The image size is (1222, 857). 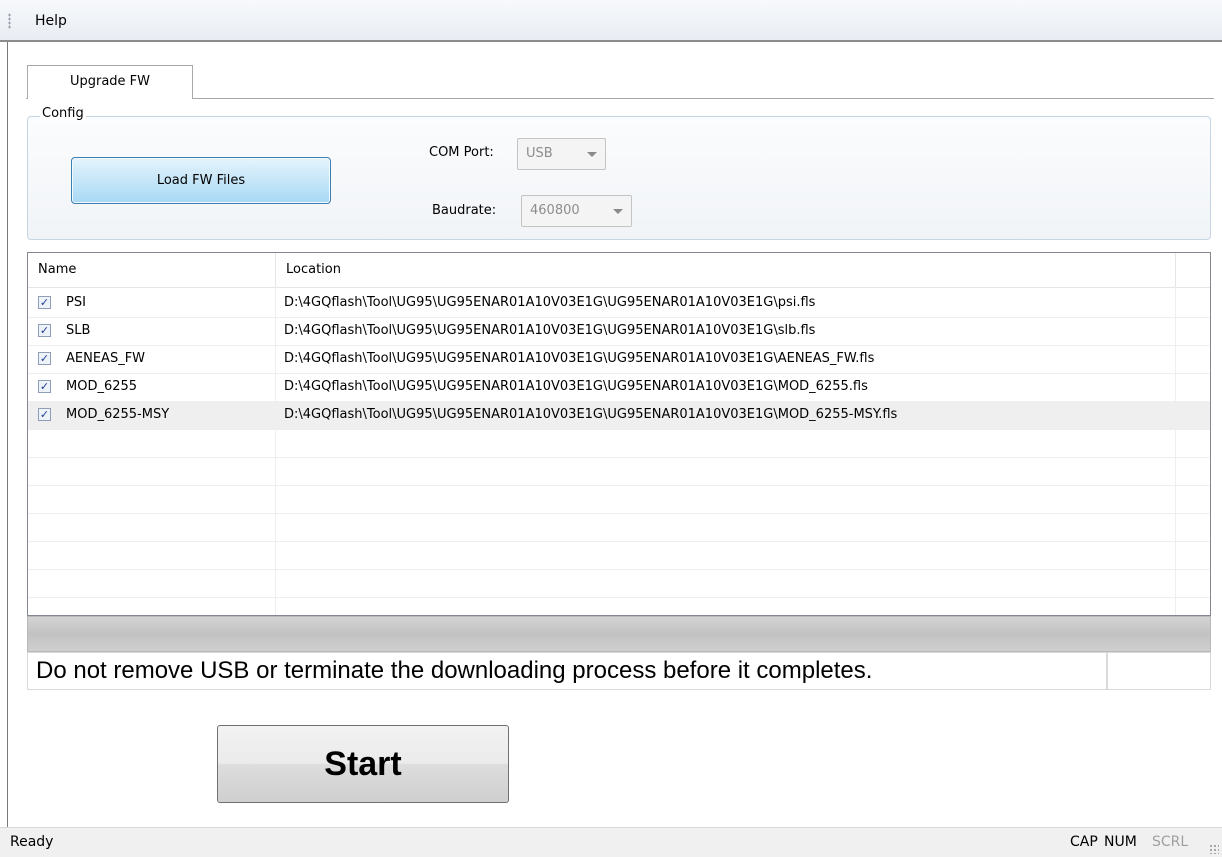 I want to click on com-port-value: USB, so click(x=539, y=153).